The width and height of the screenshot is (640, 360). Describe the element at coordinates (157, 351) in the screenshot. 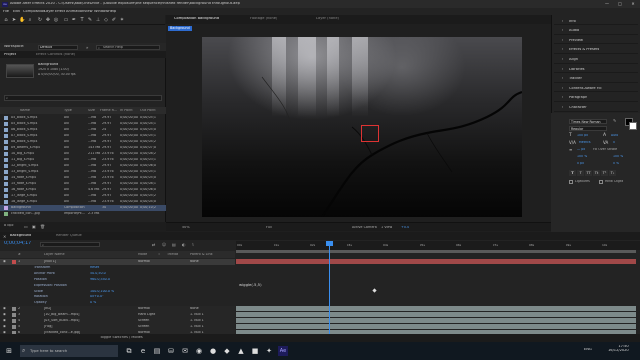

I see `file-explorer-icon: ▤` at that location.